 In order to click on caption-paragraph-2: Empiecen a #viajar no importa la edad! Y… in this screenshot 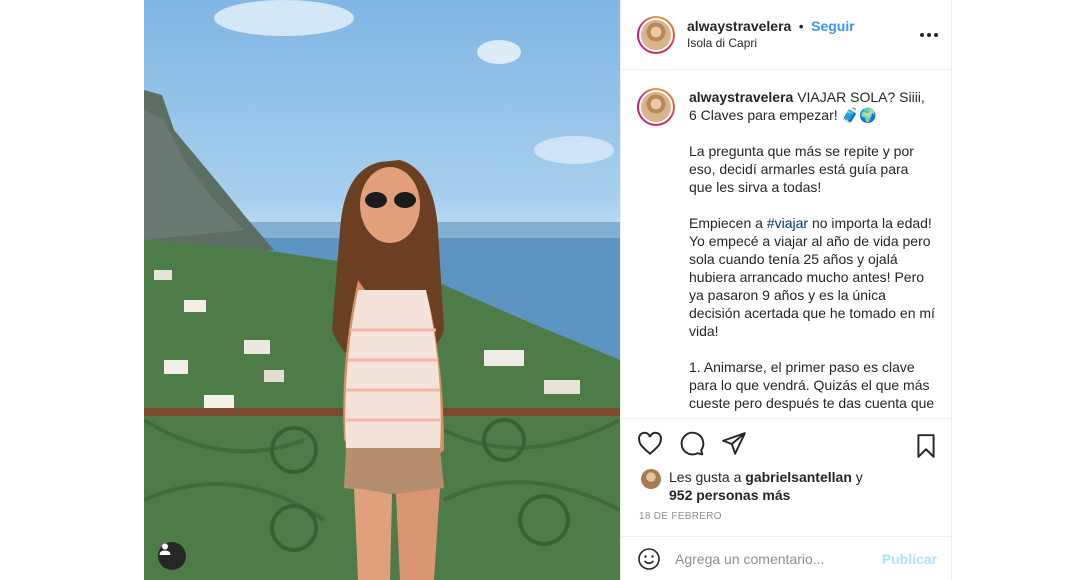, I will do `click(812, 277)`.